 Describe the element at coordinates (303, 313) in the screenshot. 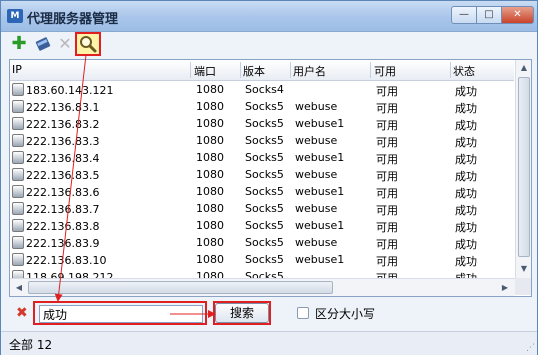

I see `case-sensitive-checkbox` at that location.